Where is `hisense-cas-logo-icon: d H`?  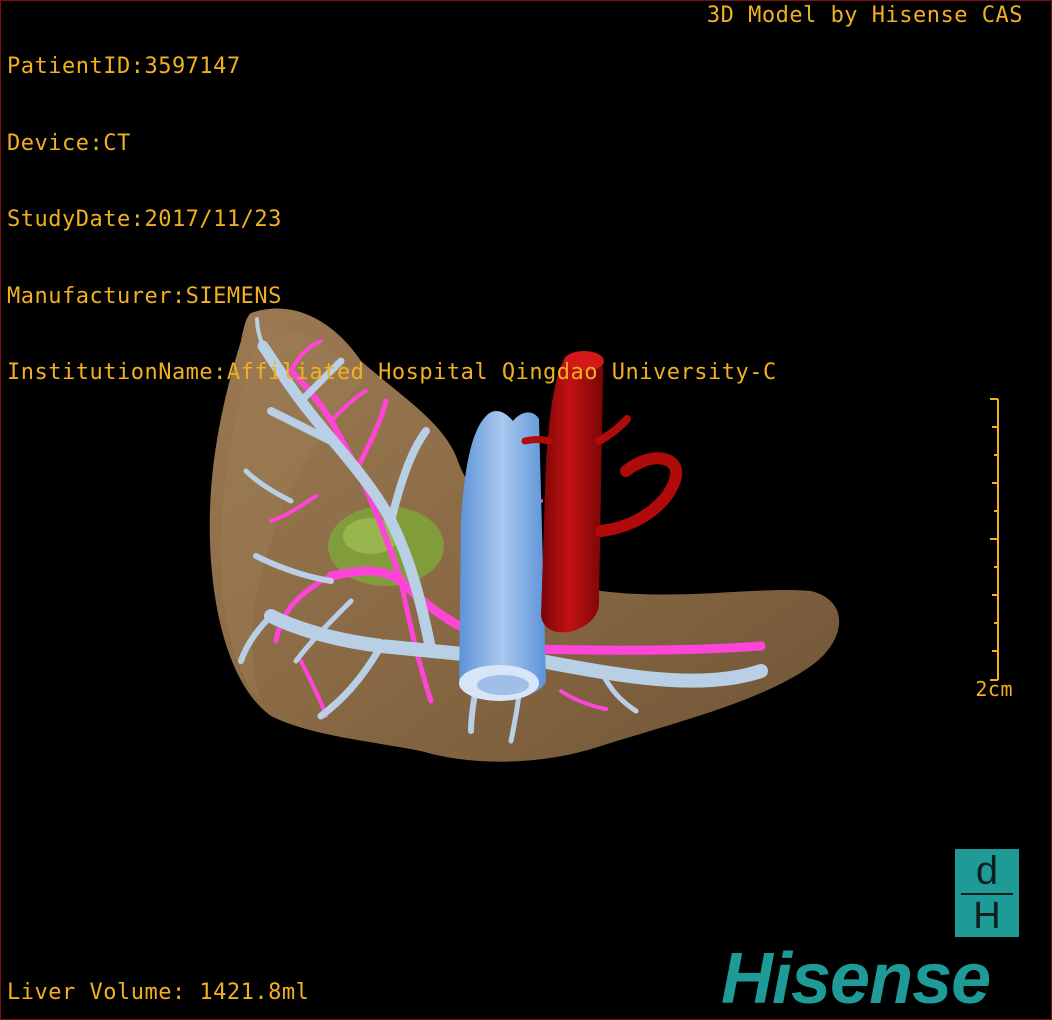
hisense-cas-logo-icon: d H is located at coordinates (987, 893).